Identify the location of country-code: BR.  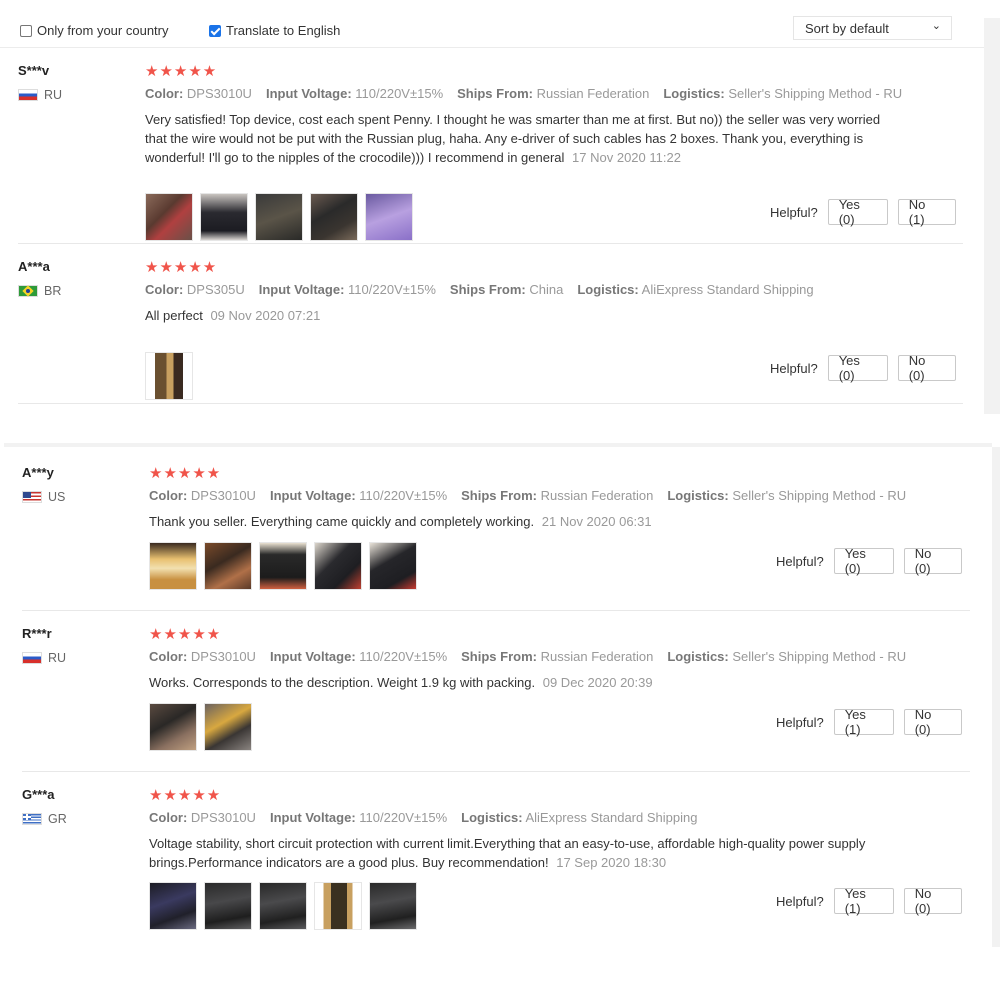
(53, 291).